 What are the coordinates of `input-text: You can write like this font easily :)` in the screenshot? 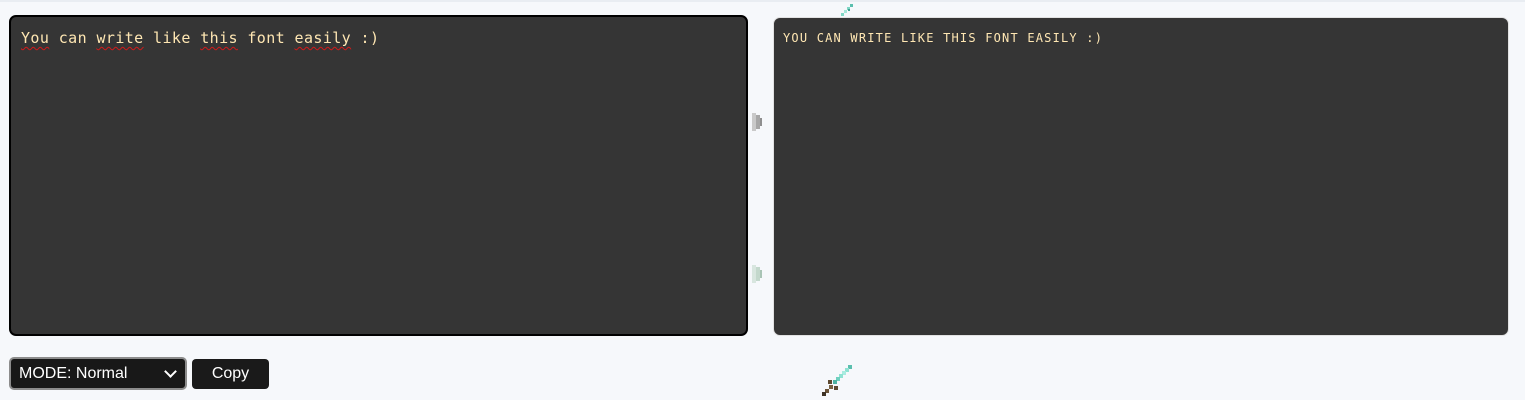 It's located at (200, 38).